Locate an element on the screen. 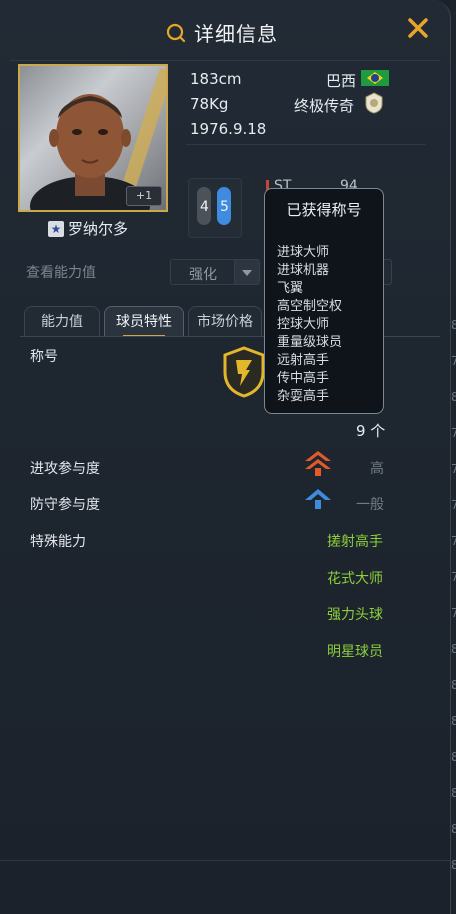 This screenshot has height=914, width=456. header-divider is located at coordinates (225, 60).